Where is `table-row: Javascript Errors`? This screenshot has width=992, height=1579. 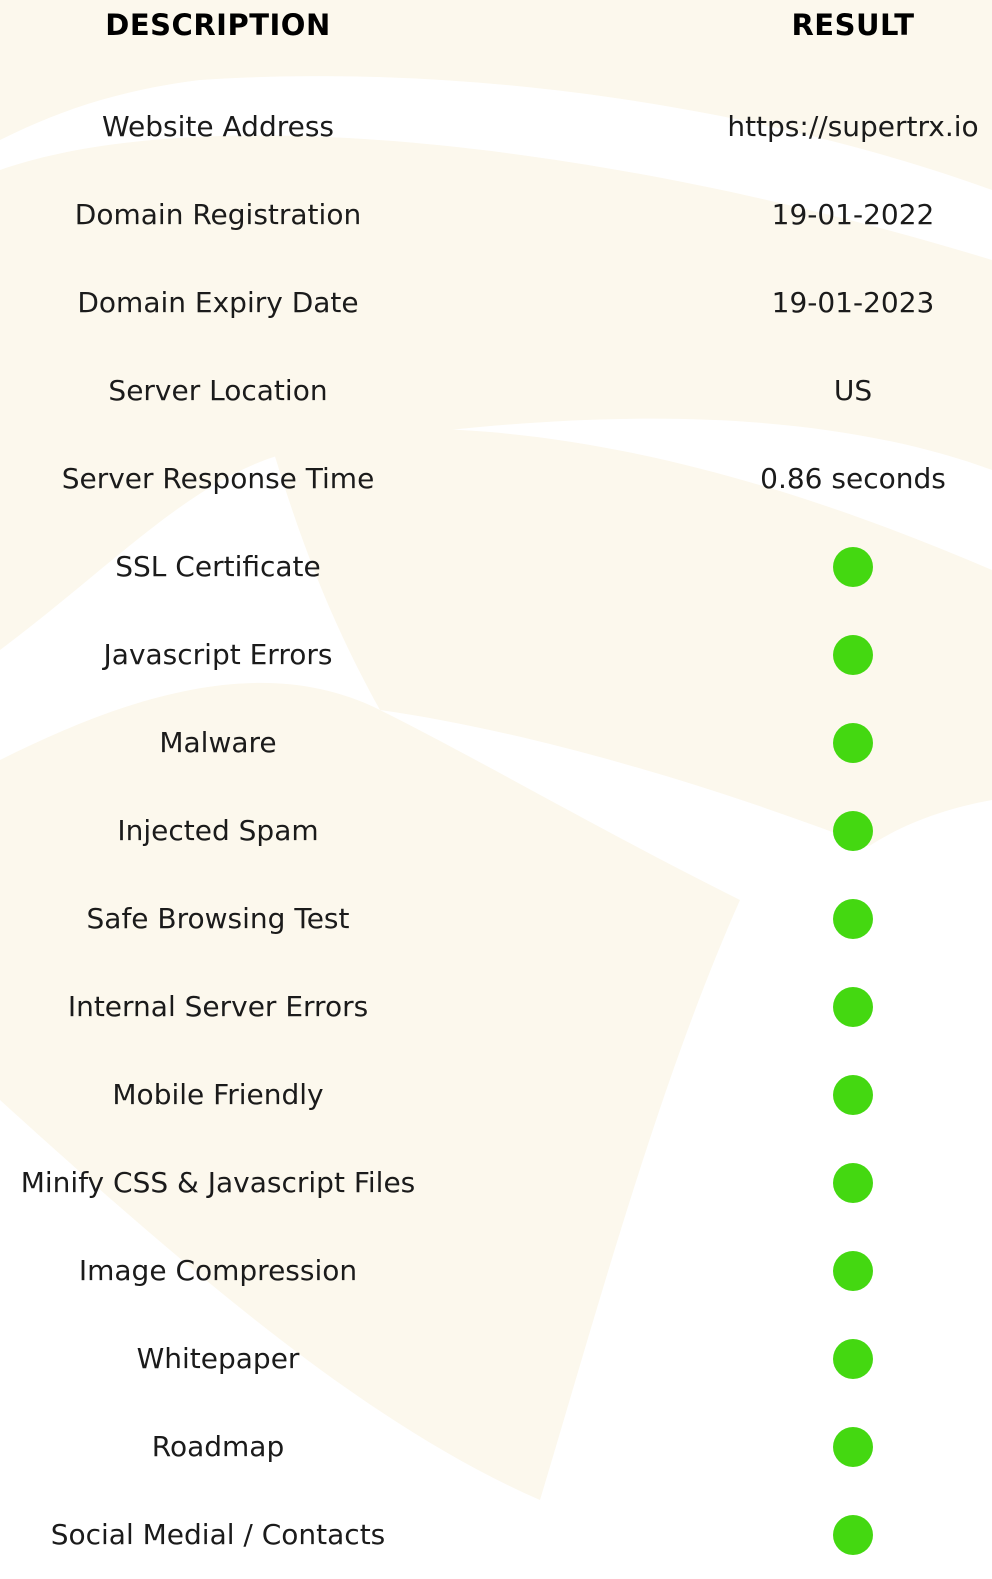 table-row: Javascript Errors is located at coordinates (496, 655).